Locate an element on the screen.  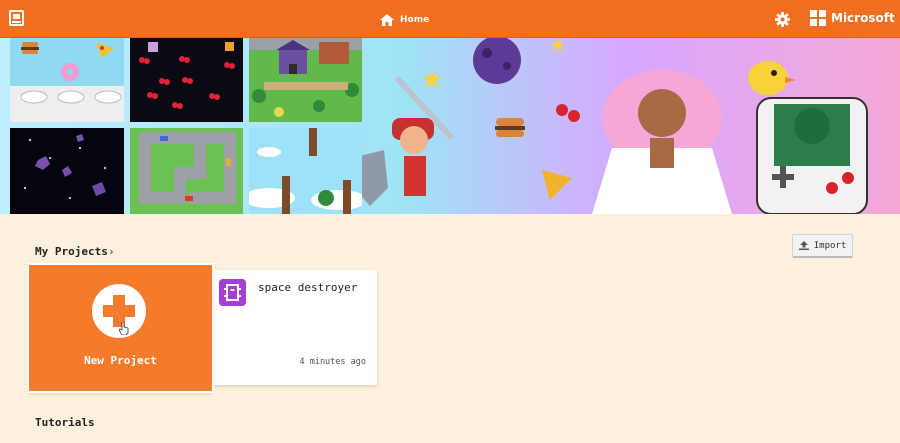
arcade-icon is located at coordinates (232, 292).